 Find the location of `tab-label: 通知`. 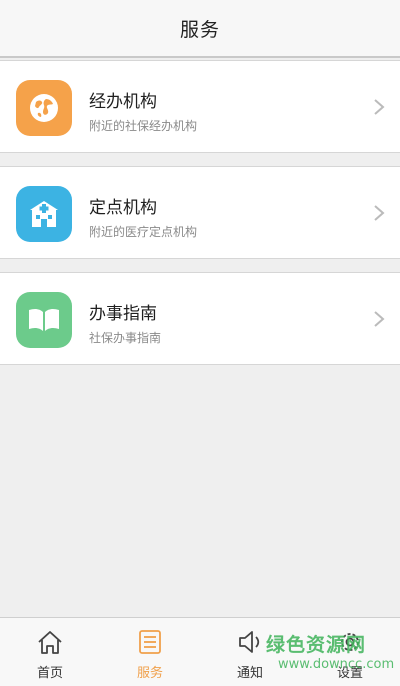

tab-label: 通知 is located at coordinates (249, 673).